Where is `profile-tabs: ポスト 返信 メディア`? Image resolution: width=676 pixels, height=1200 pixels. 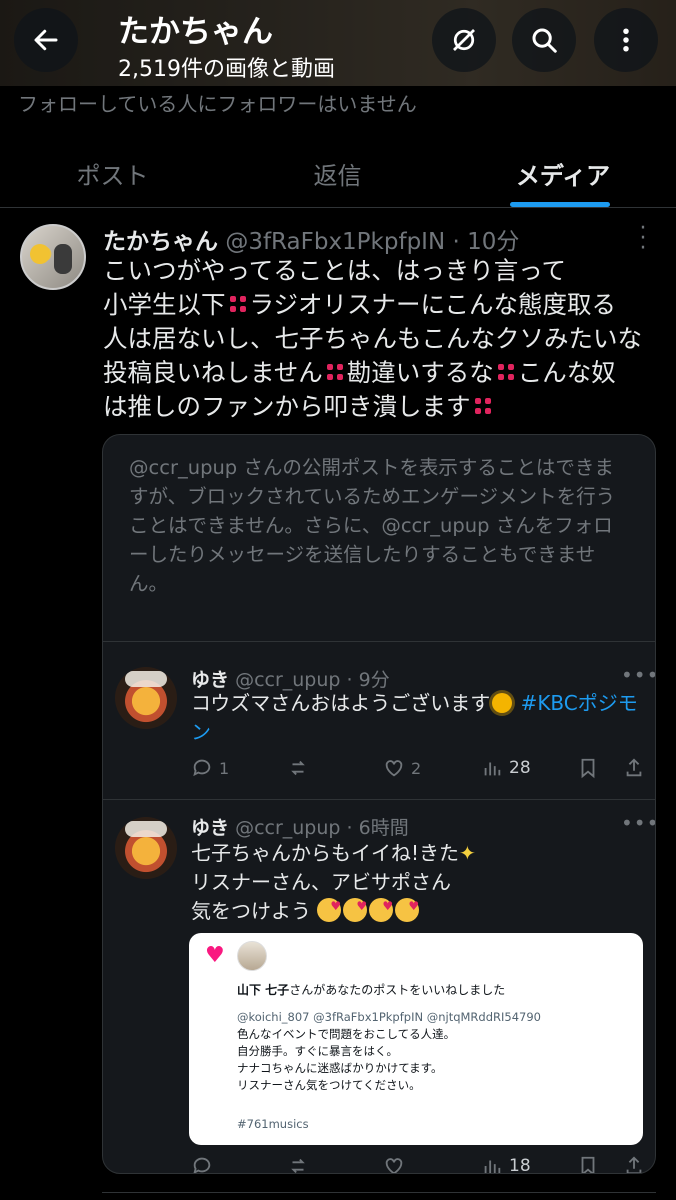
profile-tabs: ポスト 返信 メディア is located at coordinates (338, 173).